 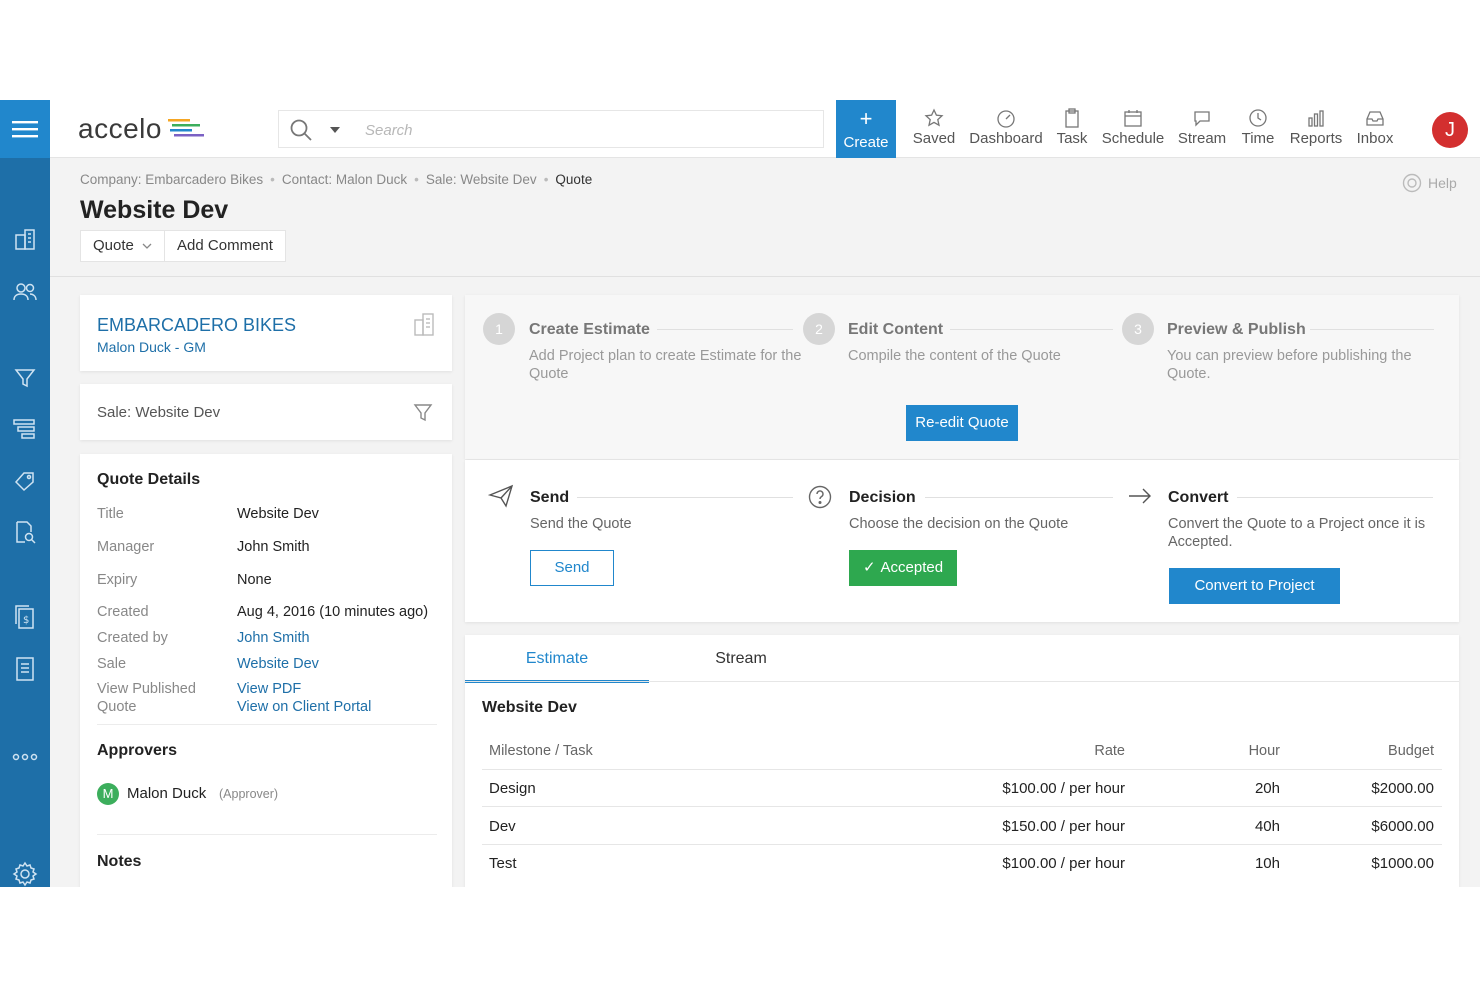 I want to click on copy-dollar-icon: $, so click(x=24, y=617).